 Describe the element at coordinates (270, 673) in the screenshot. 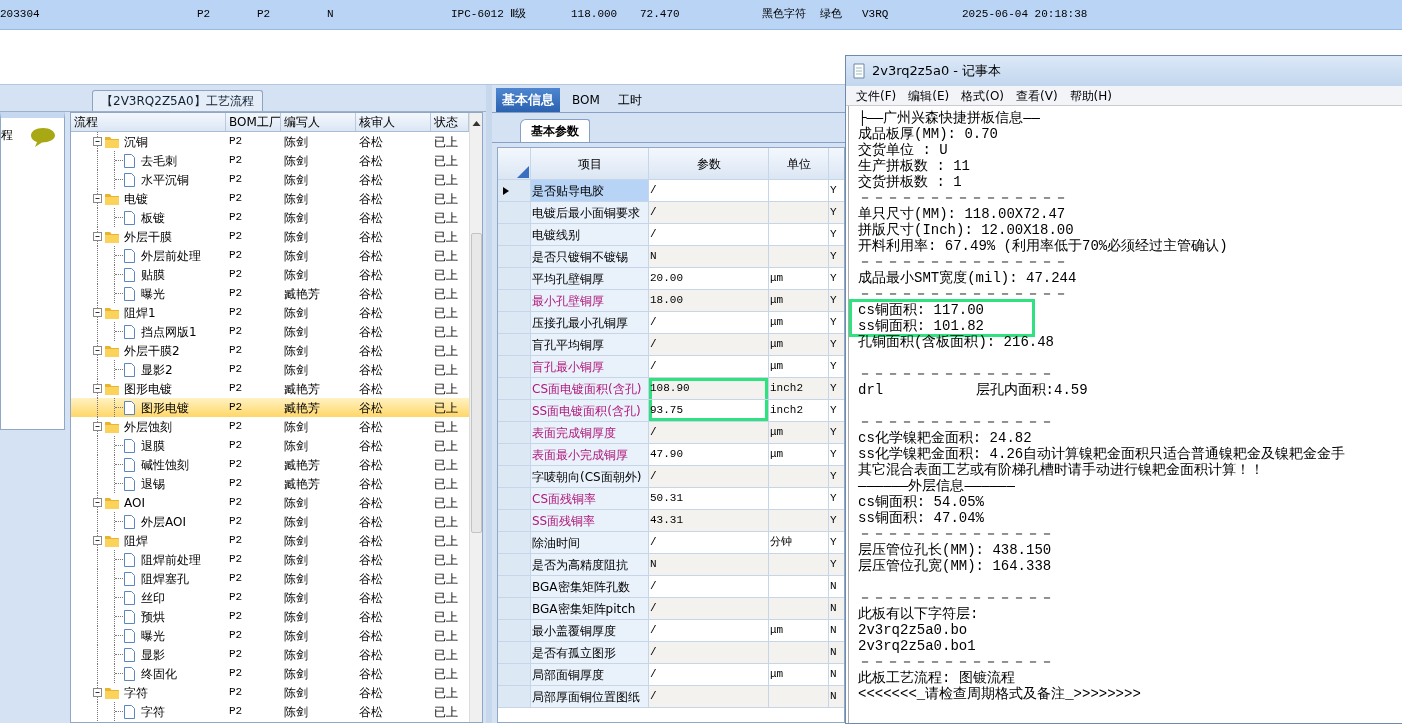

I see `tree-row: 终固化 P2 陈剑 谷松 已上` at that location.